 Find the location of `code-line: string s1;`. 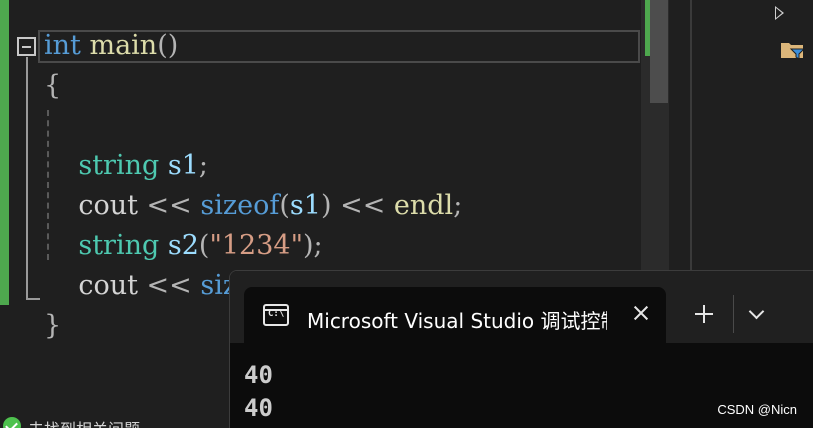

code-line: string s1; is located at coordinates (126, 166).